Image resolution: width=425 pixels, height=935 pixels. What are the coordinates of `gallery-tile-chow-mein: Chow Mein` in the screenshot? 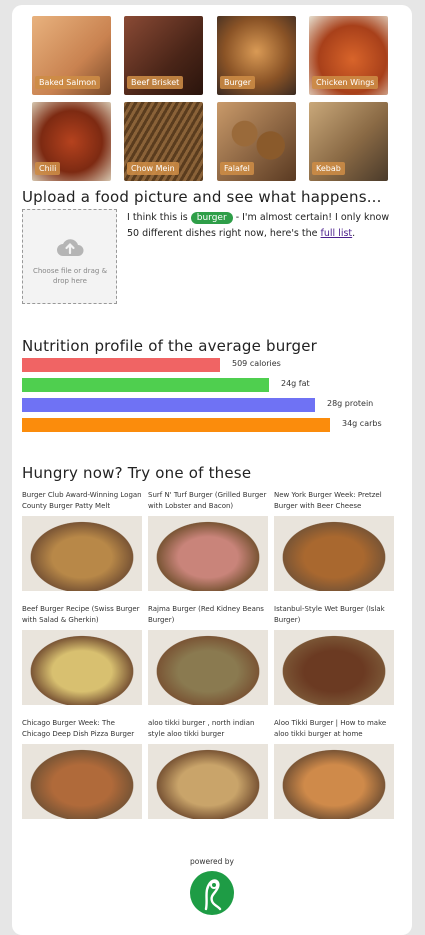 It's located at (163, 141).